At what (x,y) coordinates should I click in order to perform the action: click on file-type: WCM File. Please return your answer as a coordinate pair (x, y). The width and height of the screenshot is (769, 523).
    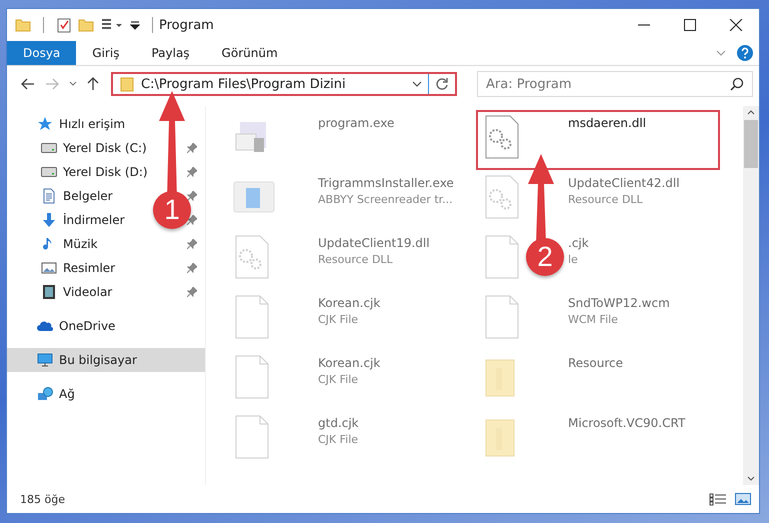
    Looking at the image, I should click on (593, 319).